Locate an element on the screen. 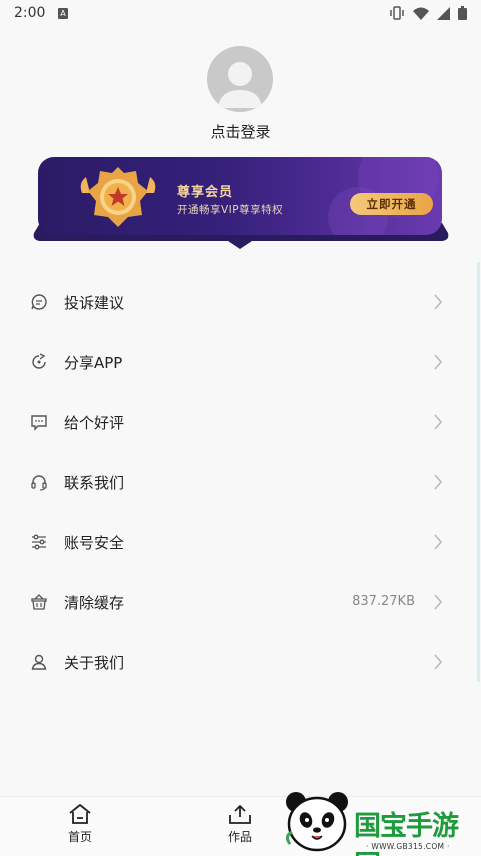 This screenshot has width=481, height=856. avatar is located at coordinates (240, 79).